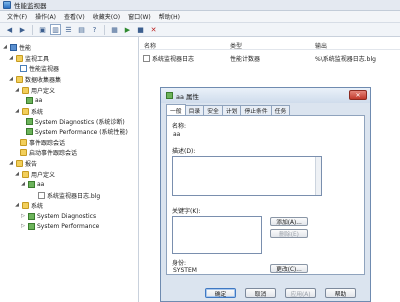  What do you see at coordinates (127, 29) in the screenshot?
I see `start-icon: ▶` at bounding box center [127, 29].